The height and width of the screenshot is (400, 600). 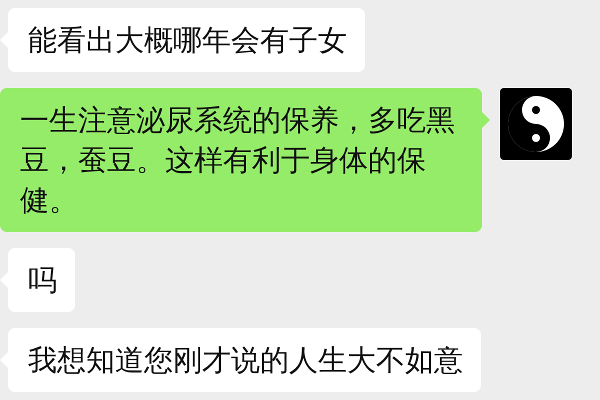 What do you see at coordinates (41, 280) in the screenshot?
I see `message-bubble: 吗` at bounding box center [41, 280].